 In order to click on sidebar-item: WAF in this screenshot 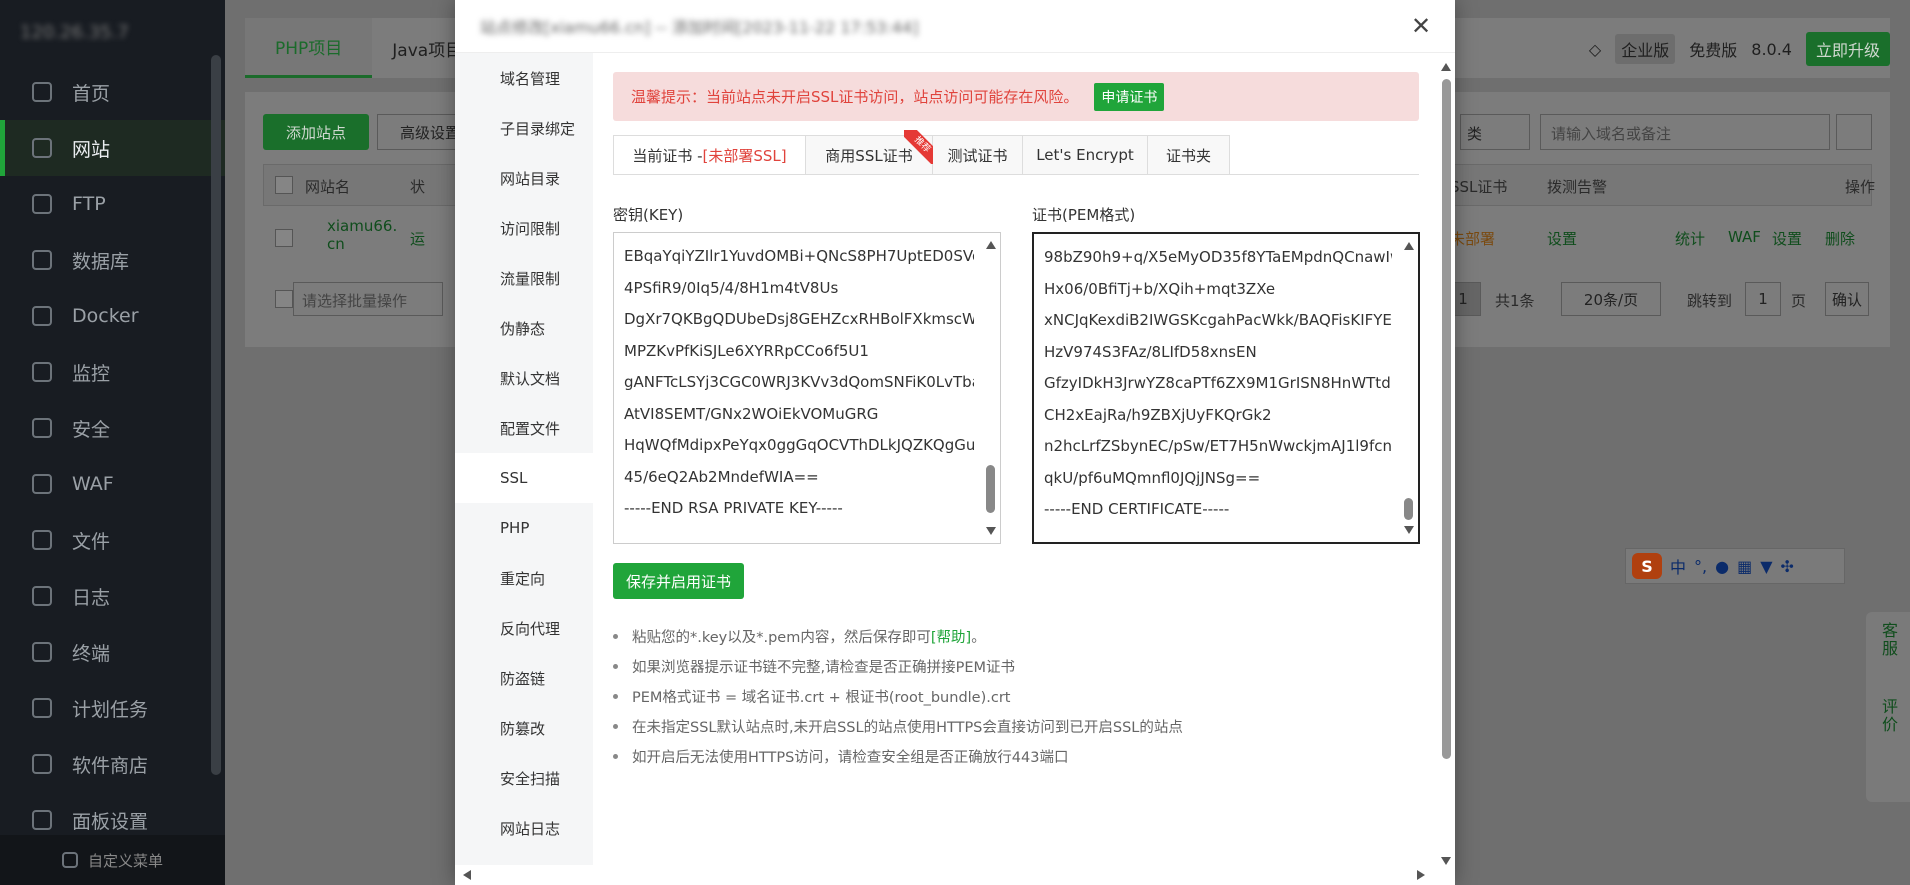, I will do `click(112, 484)`.